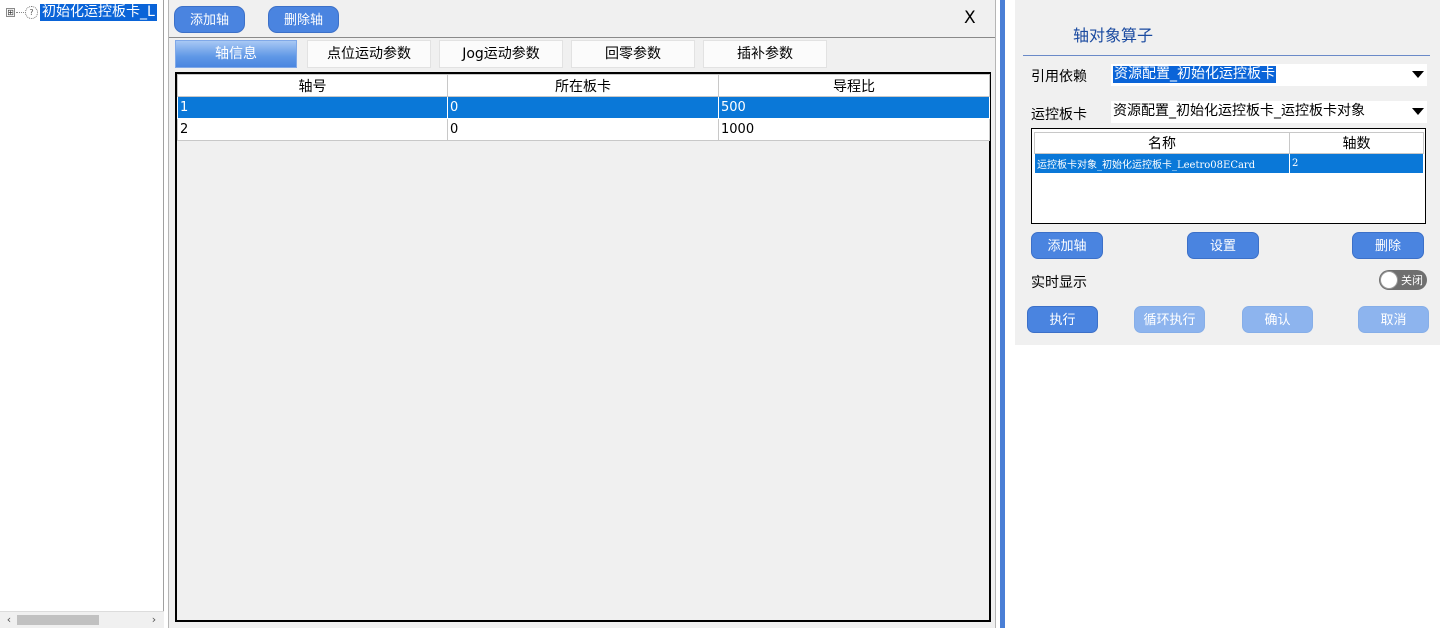 The height and width of the screenshot is (628, 1440). What do you see at coordinates (1169, 319) in the screenshot?
I see `loop-execute-button: 循环执行` at bounding box center [1169, 319].